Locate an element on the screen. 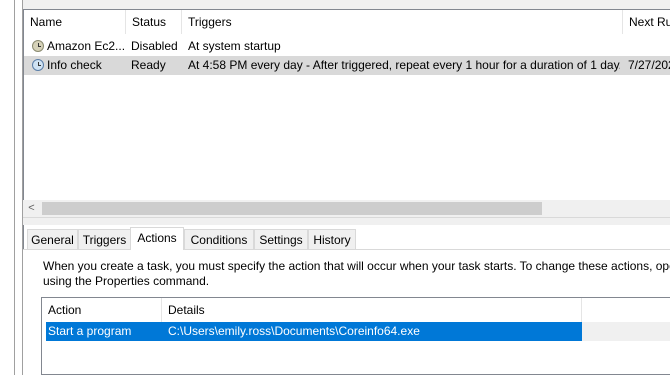 The image size is (670, 375). action-row-trailing is located at coordinates (626, 331).